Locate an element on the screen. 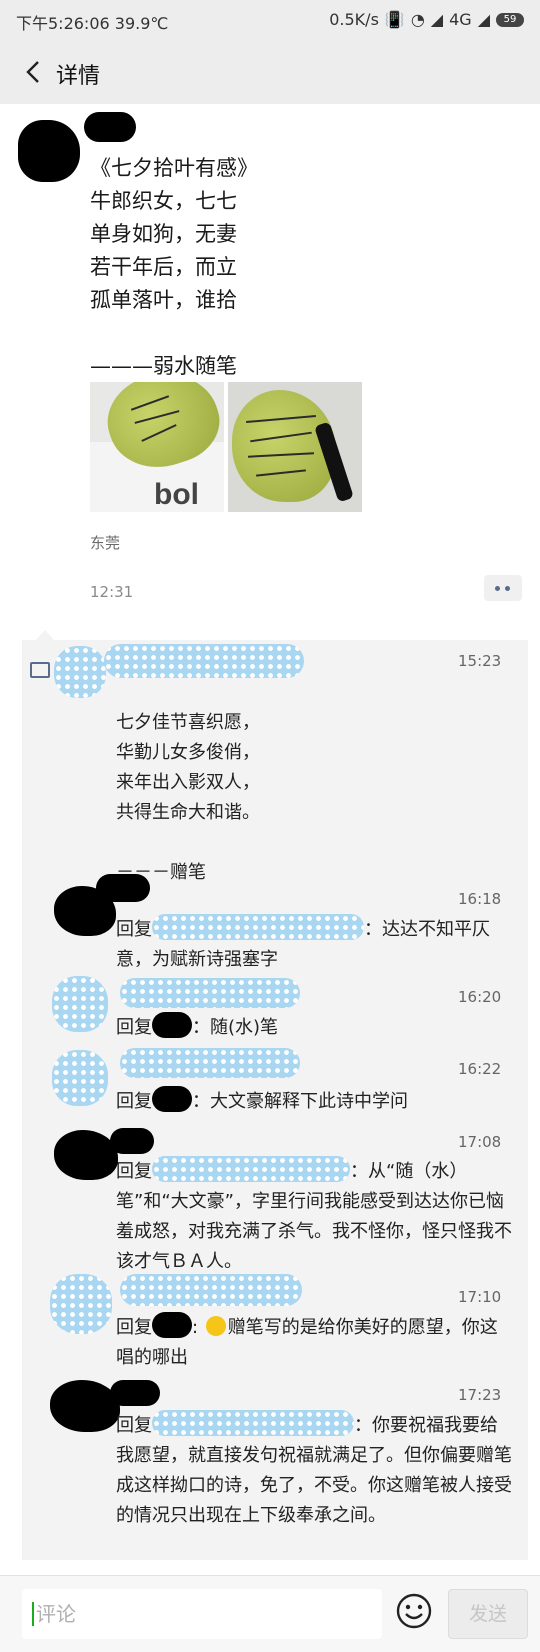  author-name-redacted is located at coordinates (110, 127).